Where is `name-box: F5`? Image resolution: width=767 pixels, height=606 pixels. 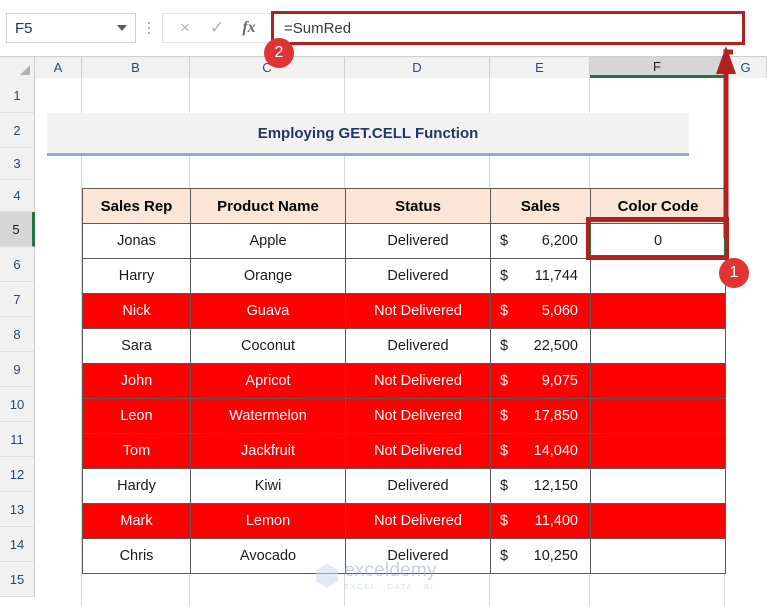
name-box: F5 is located at coordinates (71, 28).